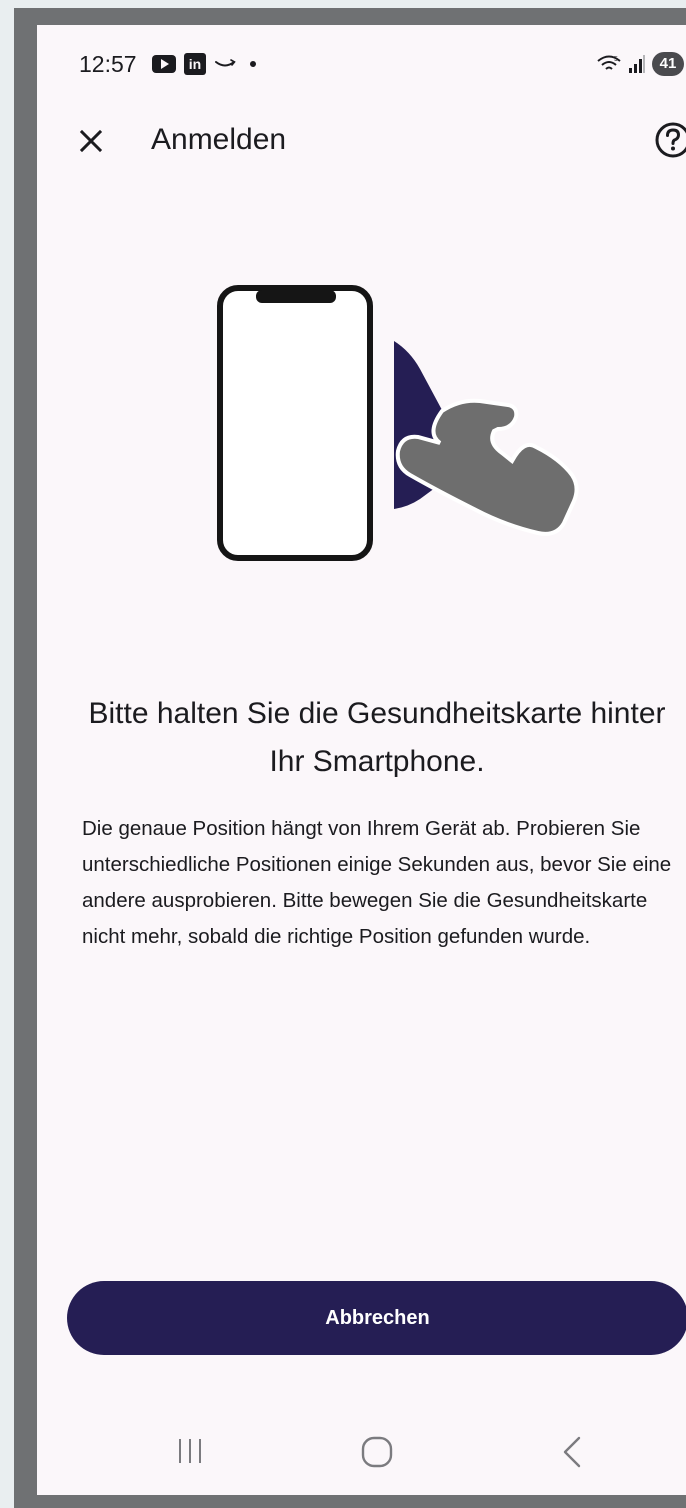 This screenshot has width=686, height=1508. I want to click on youtube-icon, so click(164, 64).